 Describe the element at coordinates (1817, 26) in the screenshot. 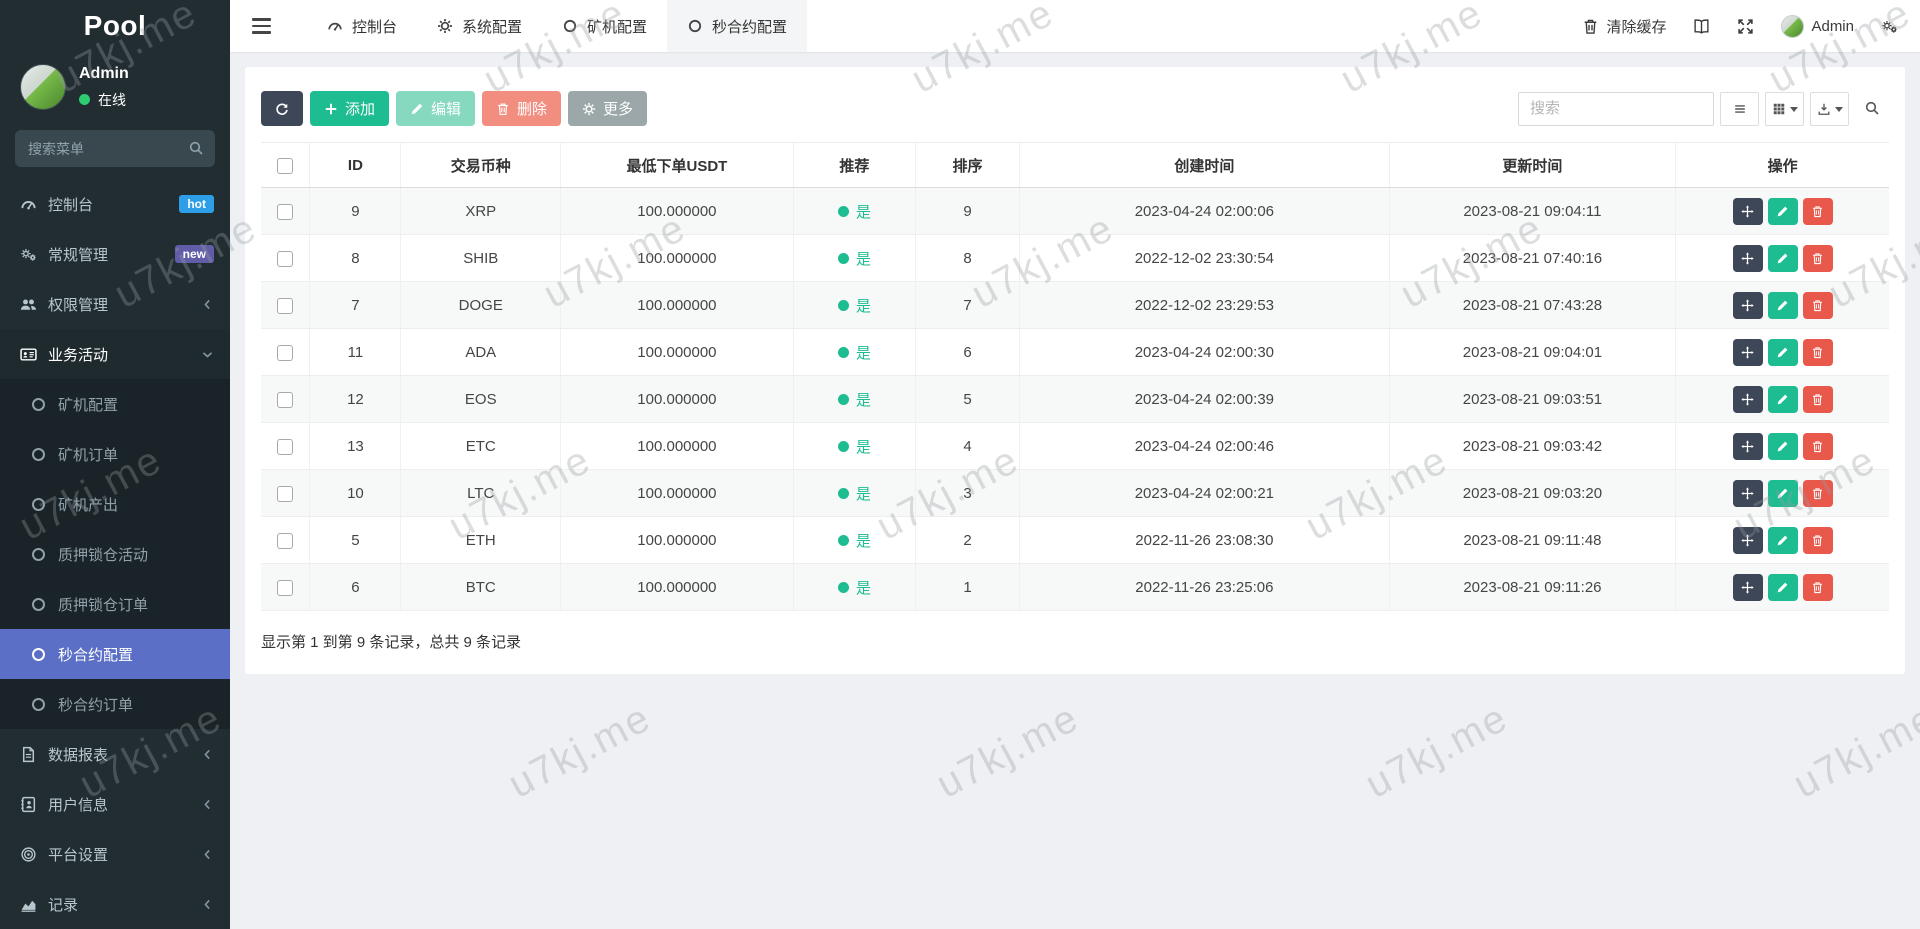

I see `user-menu: Admin` at that location.